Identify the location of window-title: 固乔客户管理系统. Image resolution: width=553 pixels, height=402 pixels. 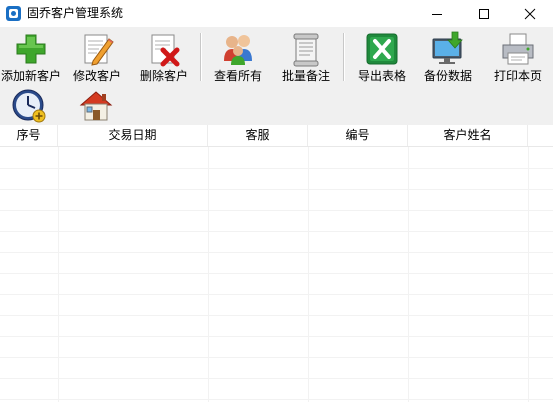
(75, 13).